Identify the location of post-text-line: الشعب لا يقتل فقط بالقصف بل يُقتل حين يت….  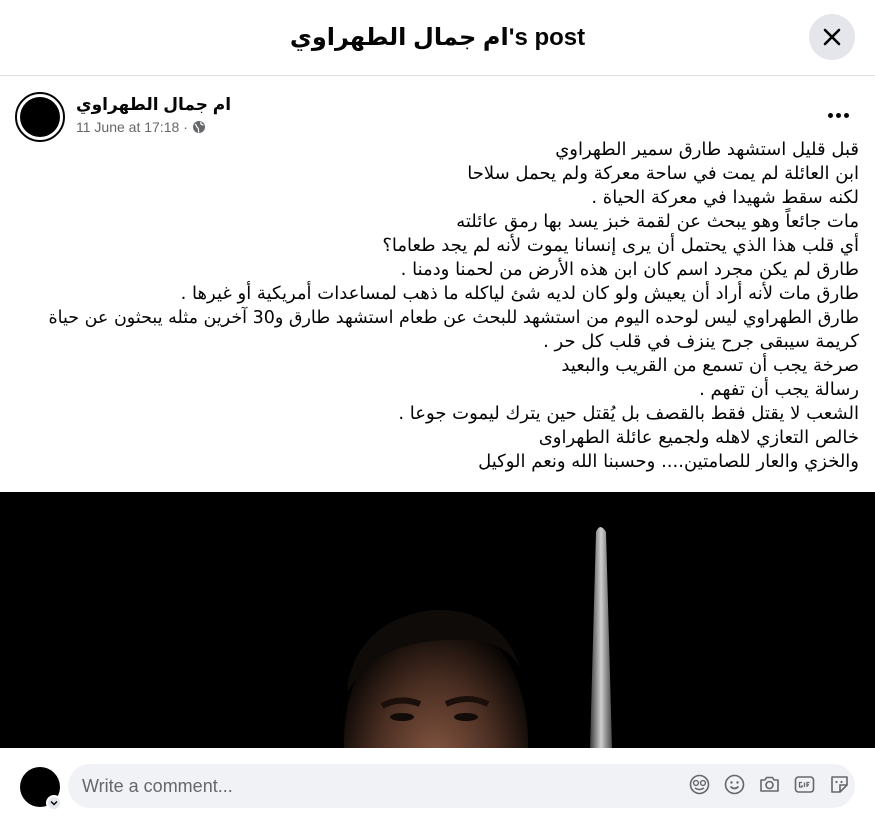
(628, 413).